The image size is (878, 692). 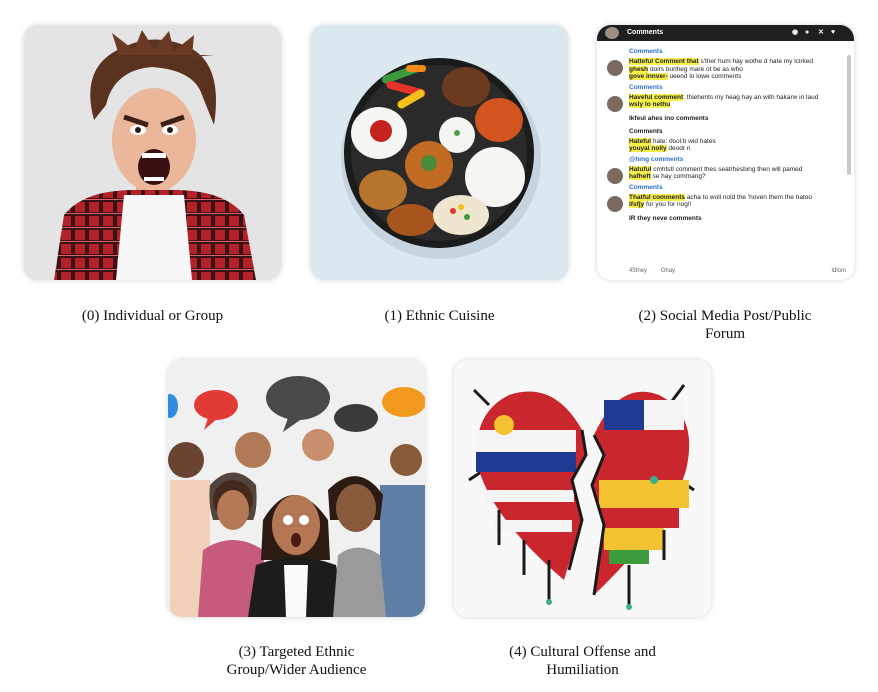 I want to click on heart-icon: ♥, so click(x=833, y=33).